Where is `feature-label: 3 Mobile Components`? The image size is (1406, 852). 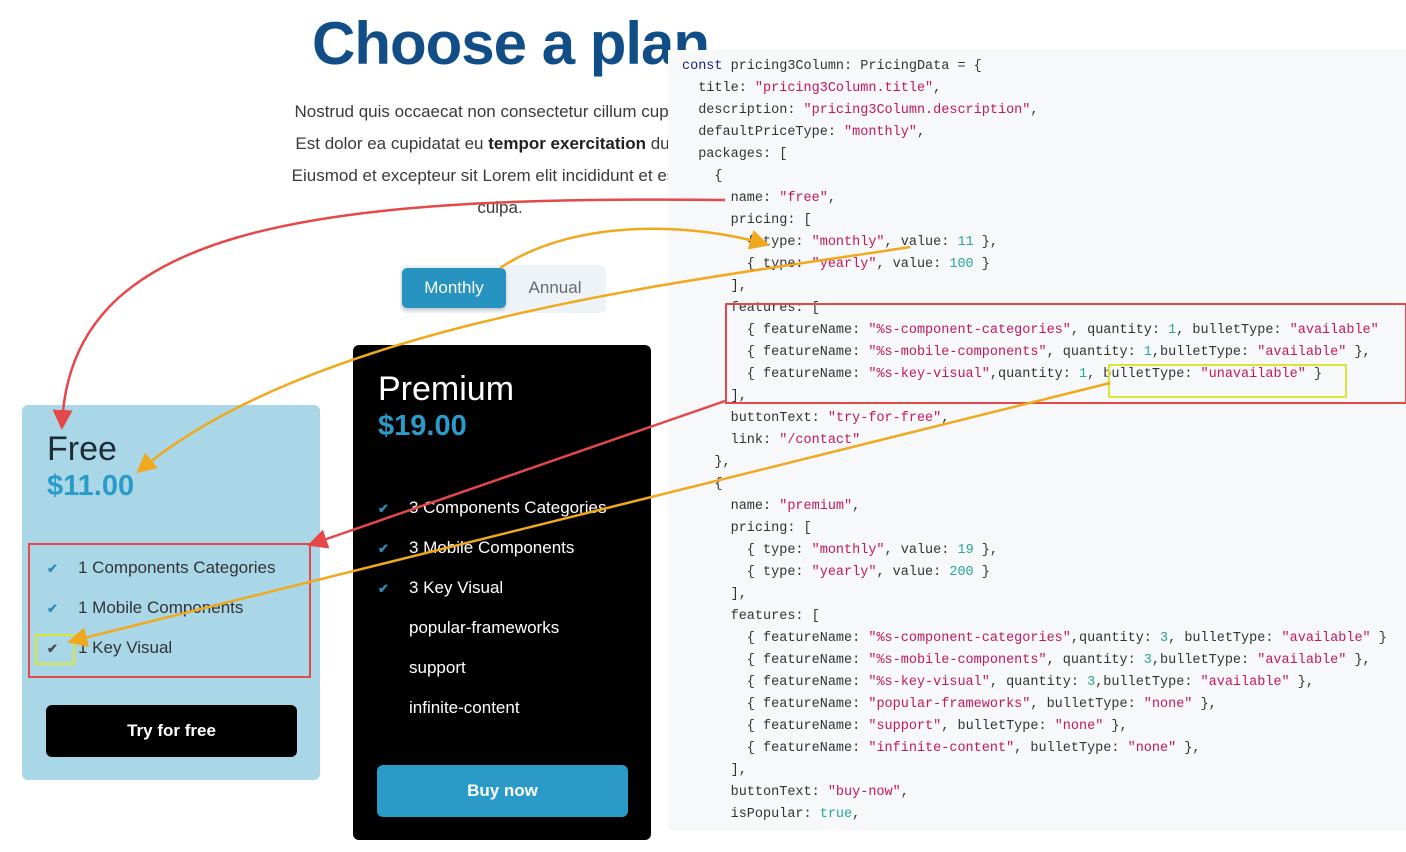 feature-label: 3 Mobile Components is located at coordinates (492, 547).